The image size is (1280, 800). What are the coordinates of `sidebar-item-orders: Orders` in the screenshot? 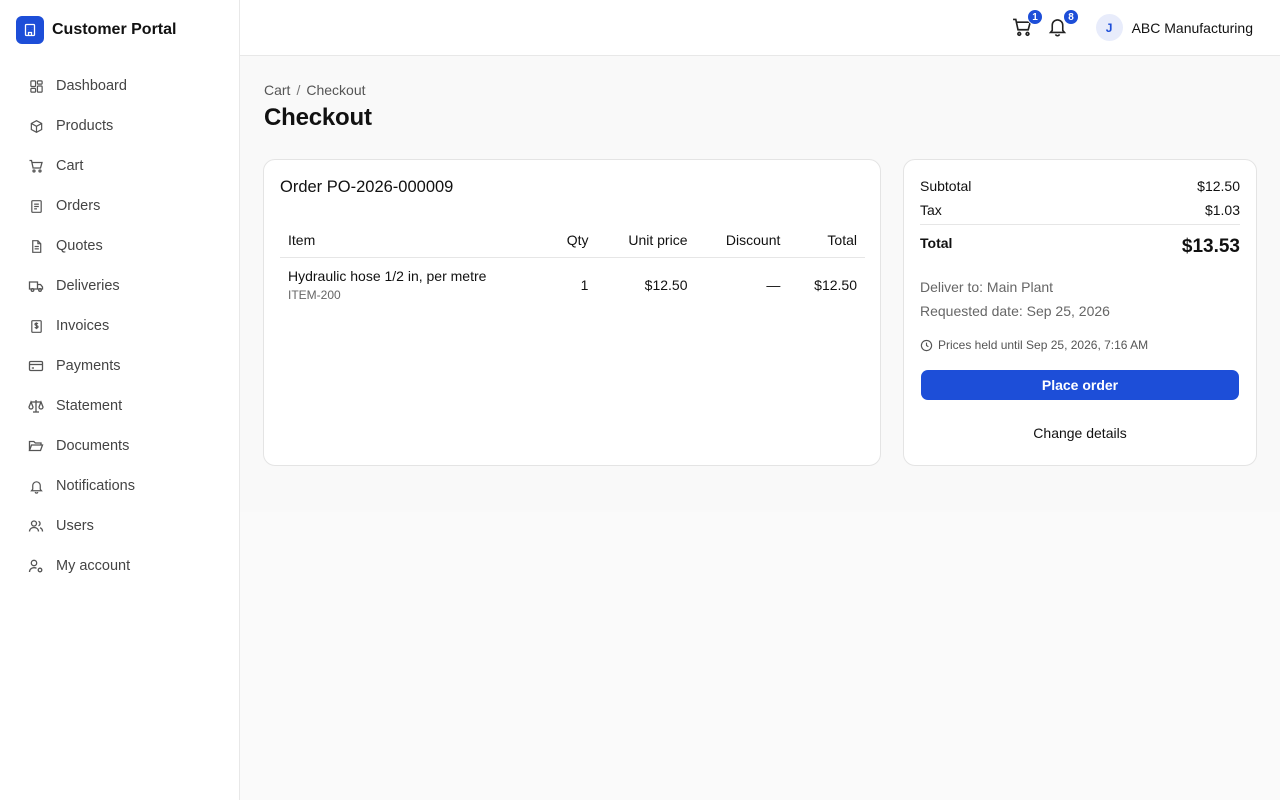 It's located at (120, 206).